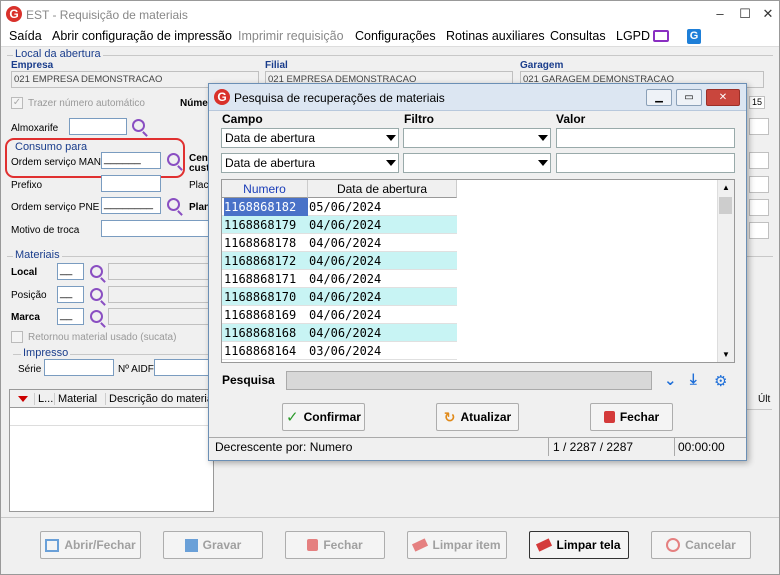 Image resolution: width=780 pixels, height=575 pixels. What do you see at coordinates (96, 271) in the screenshot?
I see `local-search-icon` at bounding box center [96, 271].